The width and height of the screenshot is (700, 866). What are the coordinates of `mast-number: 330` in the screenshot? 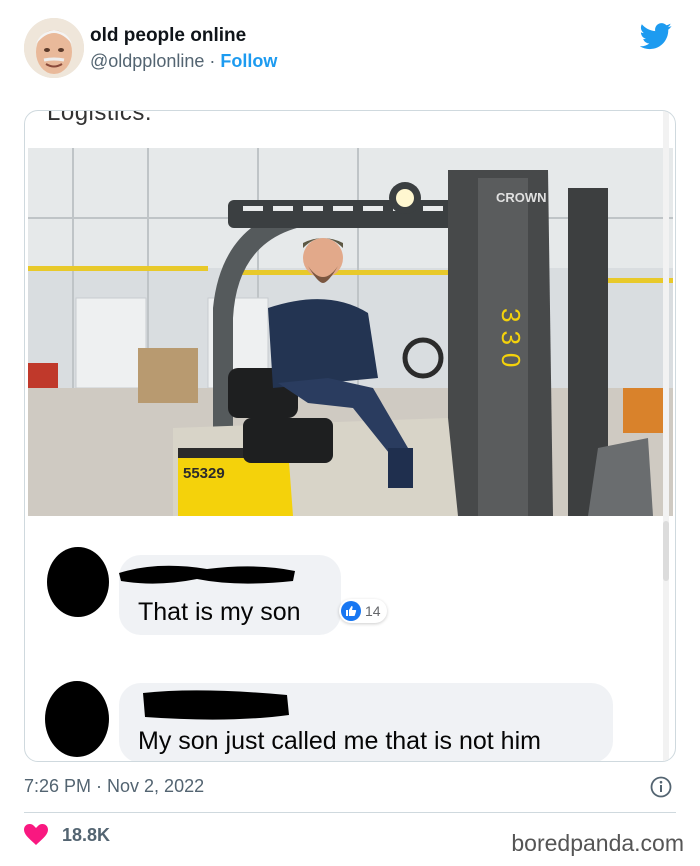 It's located at (511, 341).